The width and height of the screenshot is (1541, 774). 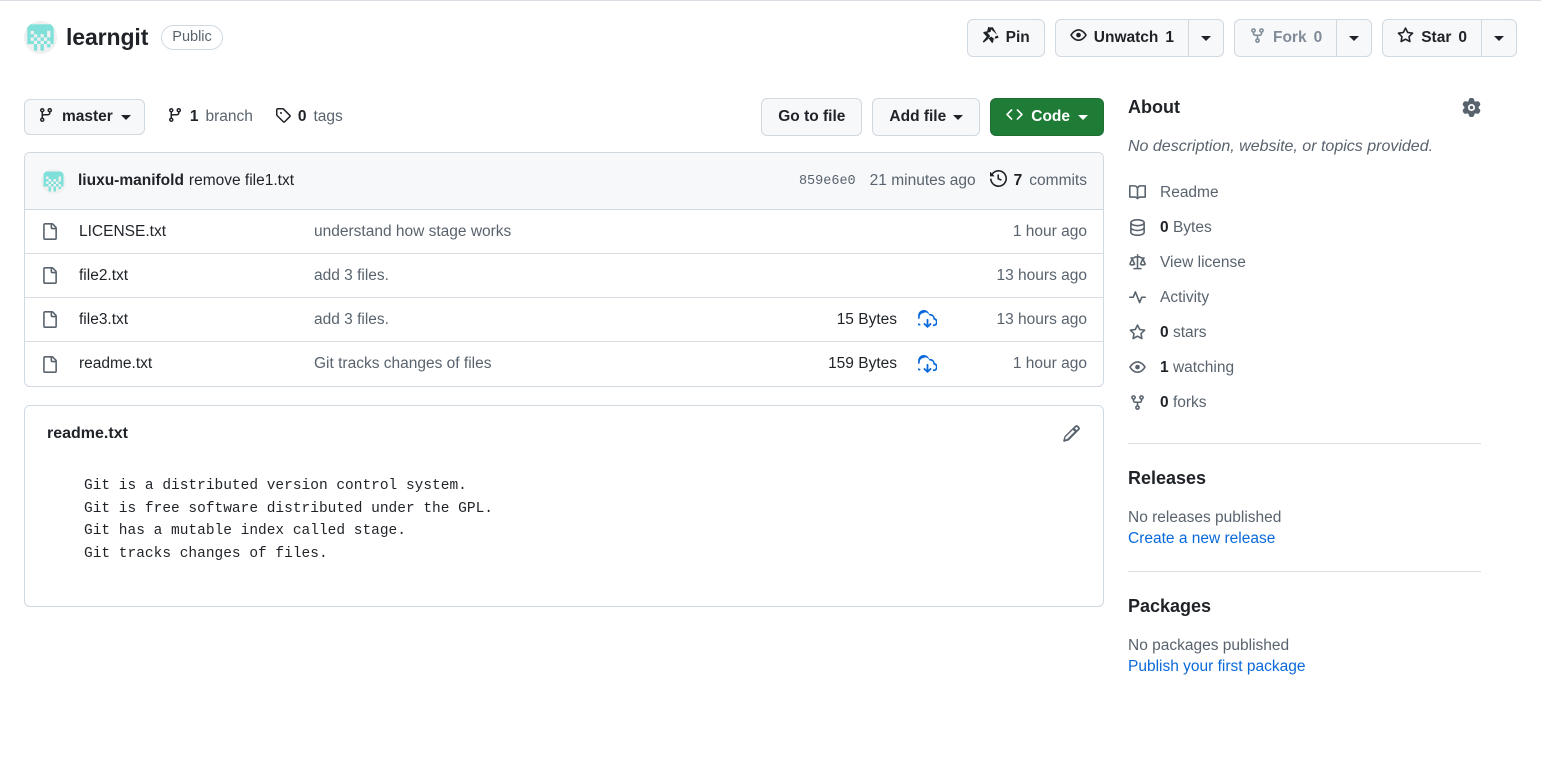 I want to click on tag-icon, so click(x=283, y=117).